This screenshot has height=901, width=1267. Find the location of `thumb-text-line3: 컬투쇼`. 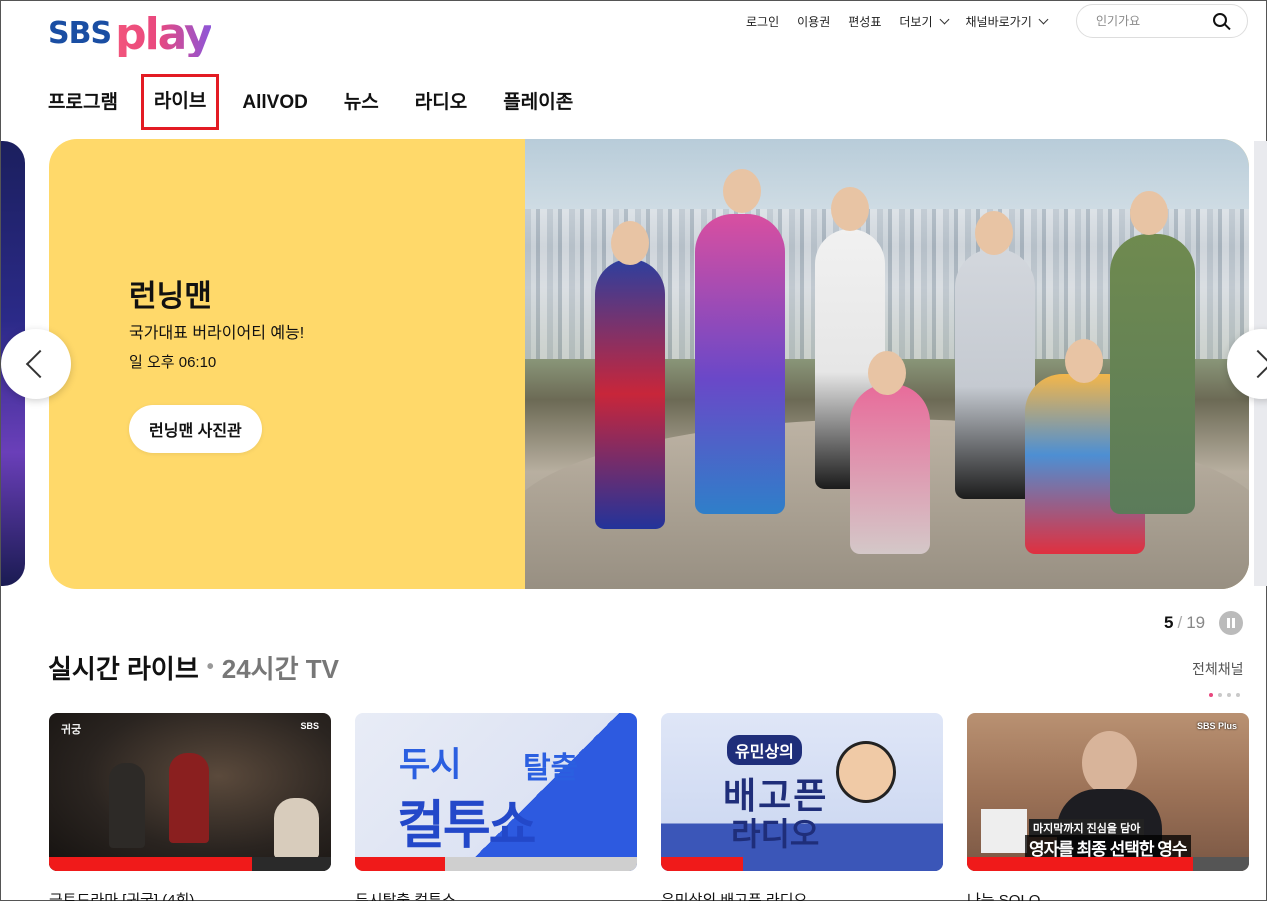

thumb-text-line3: 컬투쇼 is located at coordinates (467, 826).